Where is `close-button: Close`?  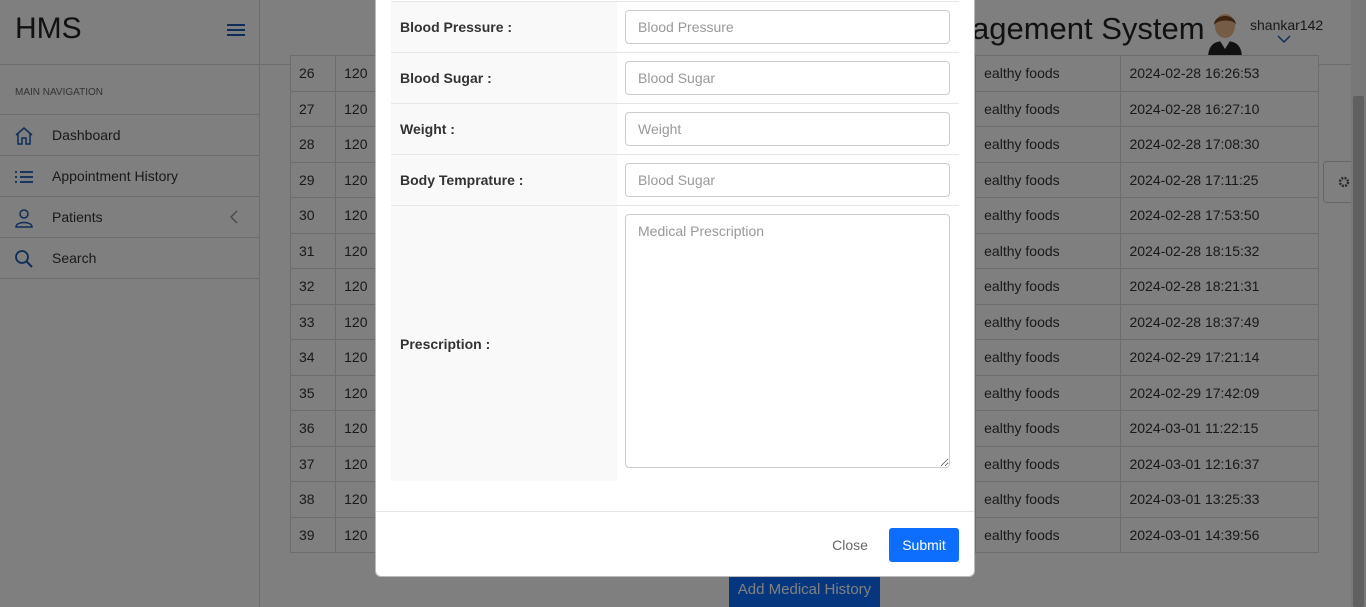
close-button: Close is located at coordinates (850, 545).